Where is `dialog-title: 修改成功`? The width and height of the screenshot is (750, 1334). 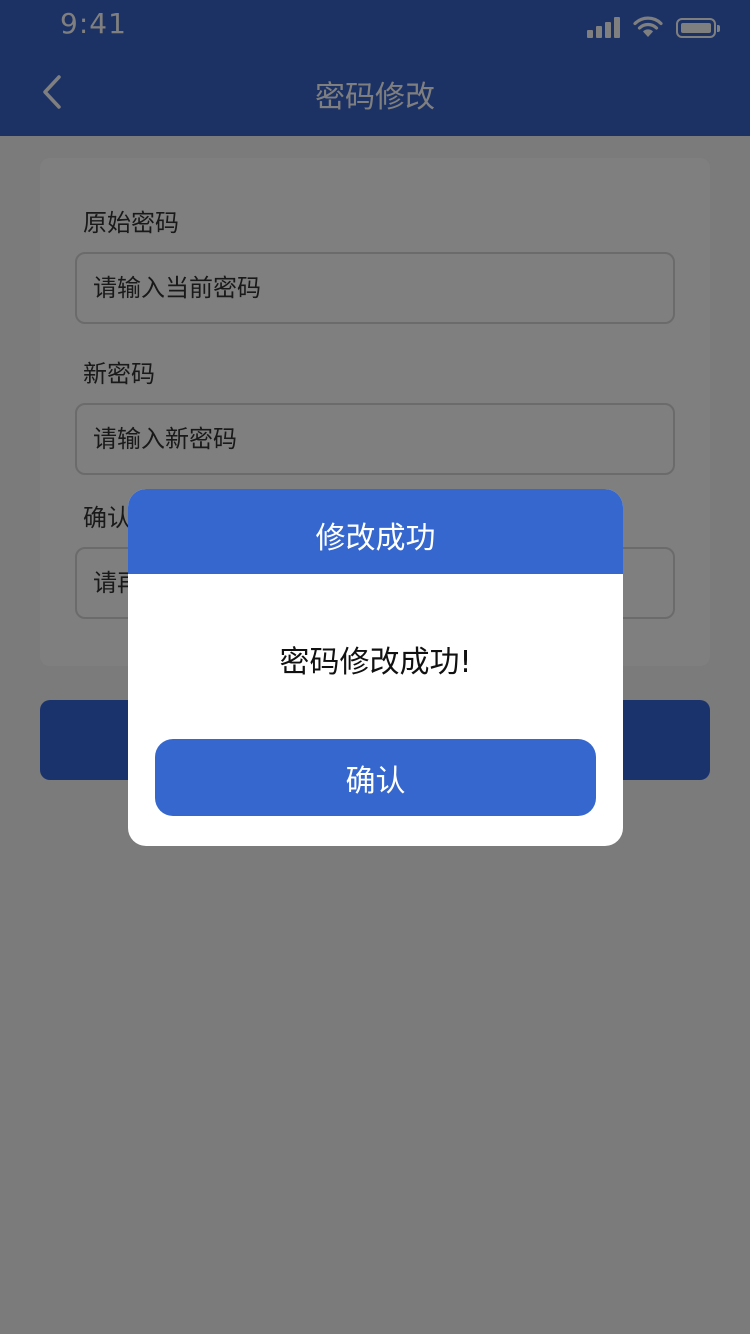 dialog-title: 修改成功 is located at coordinates (375, 538).